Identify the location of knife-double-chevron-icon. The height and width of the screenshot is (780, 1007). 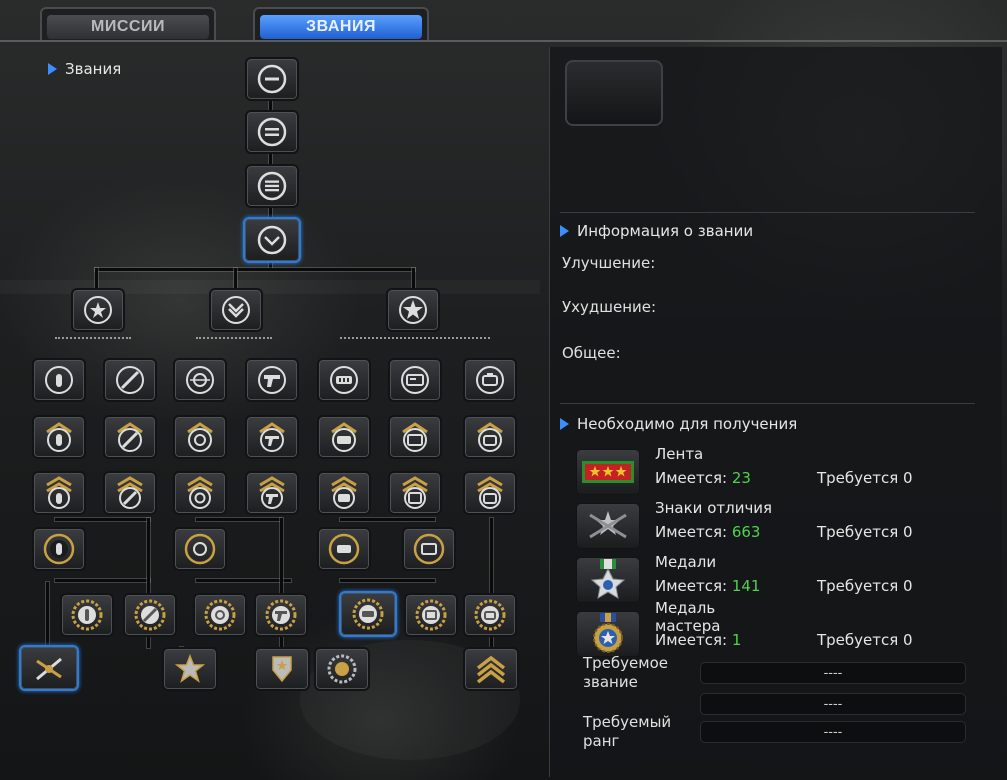
(130, 492).